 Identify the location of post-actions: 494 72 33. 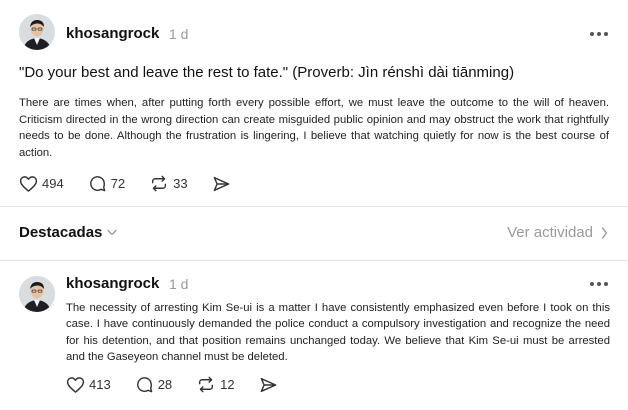
(137, 183).